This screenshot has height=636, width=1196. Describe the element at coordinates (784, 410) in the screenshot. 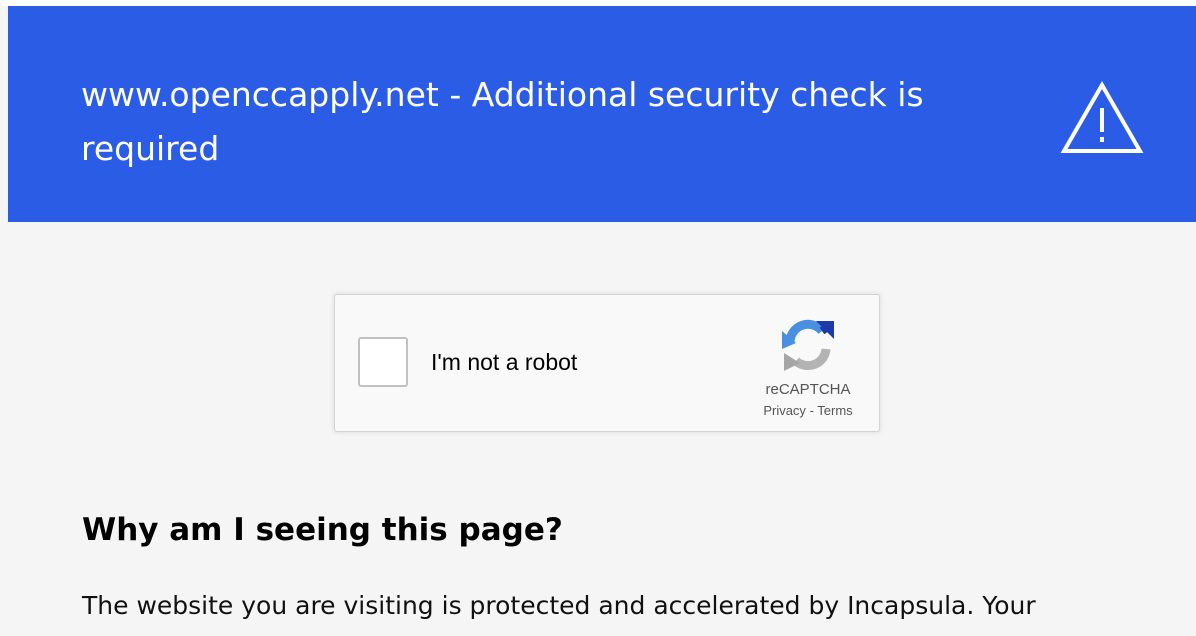

I see `privacy-link: Privacy` at that location.